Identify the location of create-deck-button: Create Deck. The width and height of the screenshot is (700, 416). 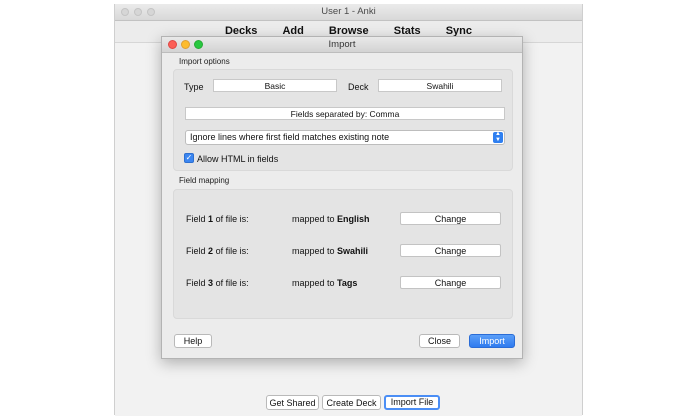
(351, 402).